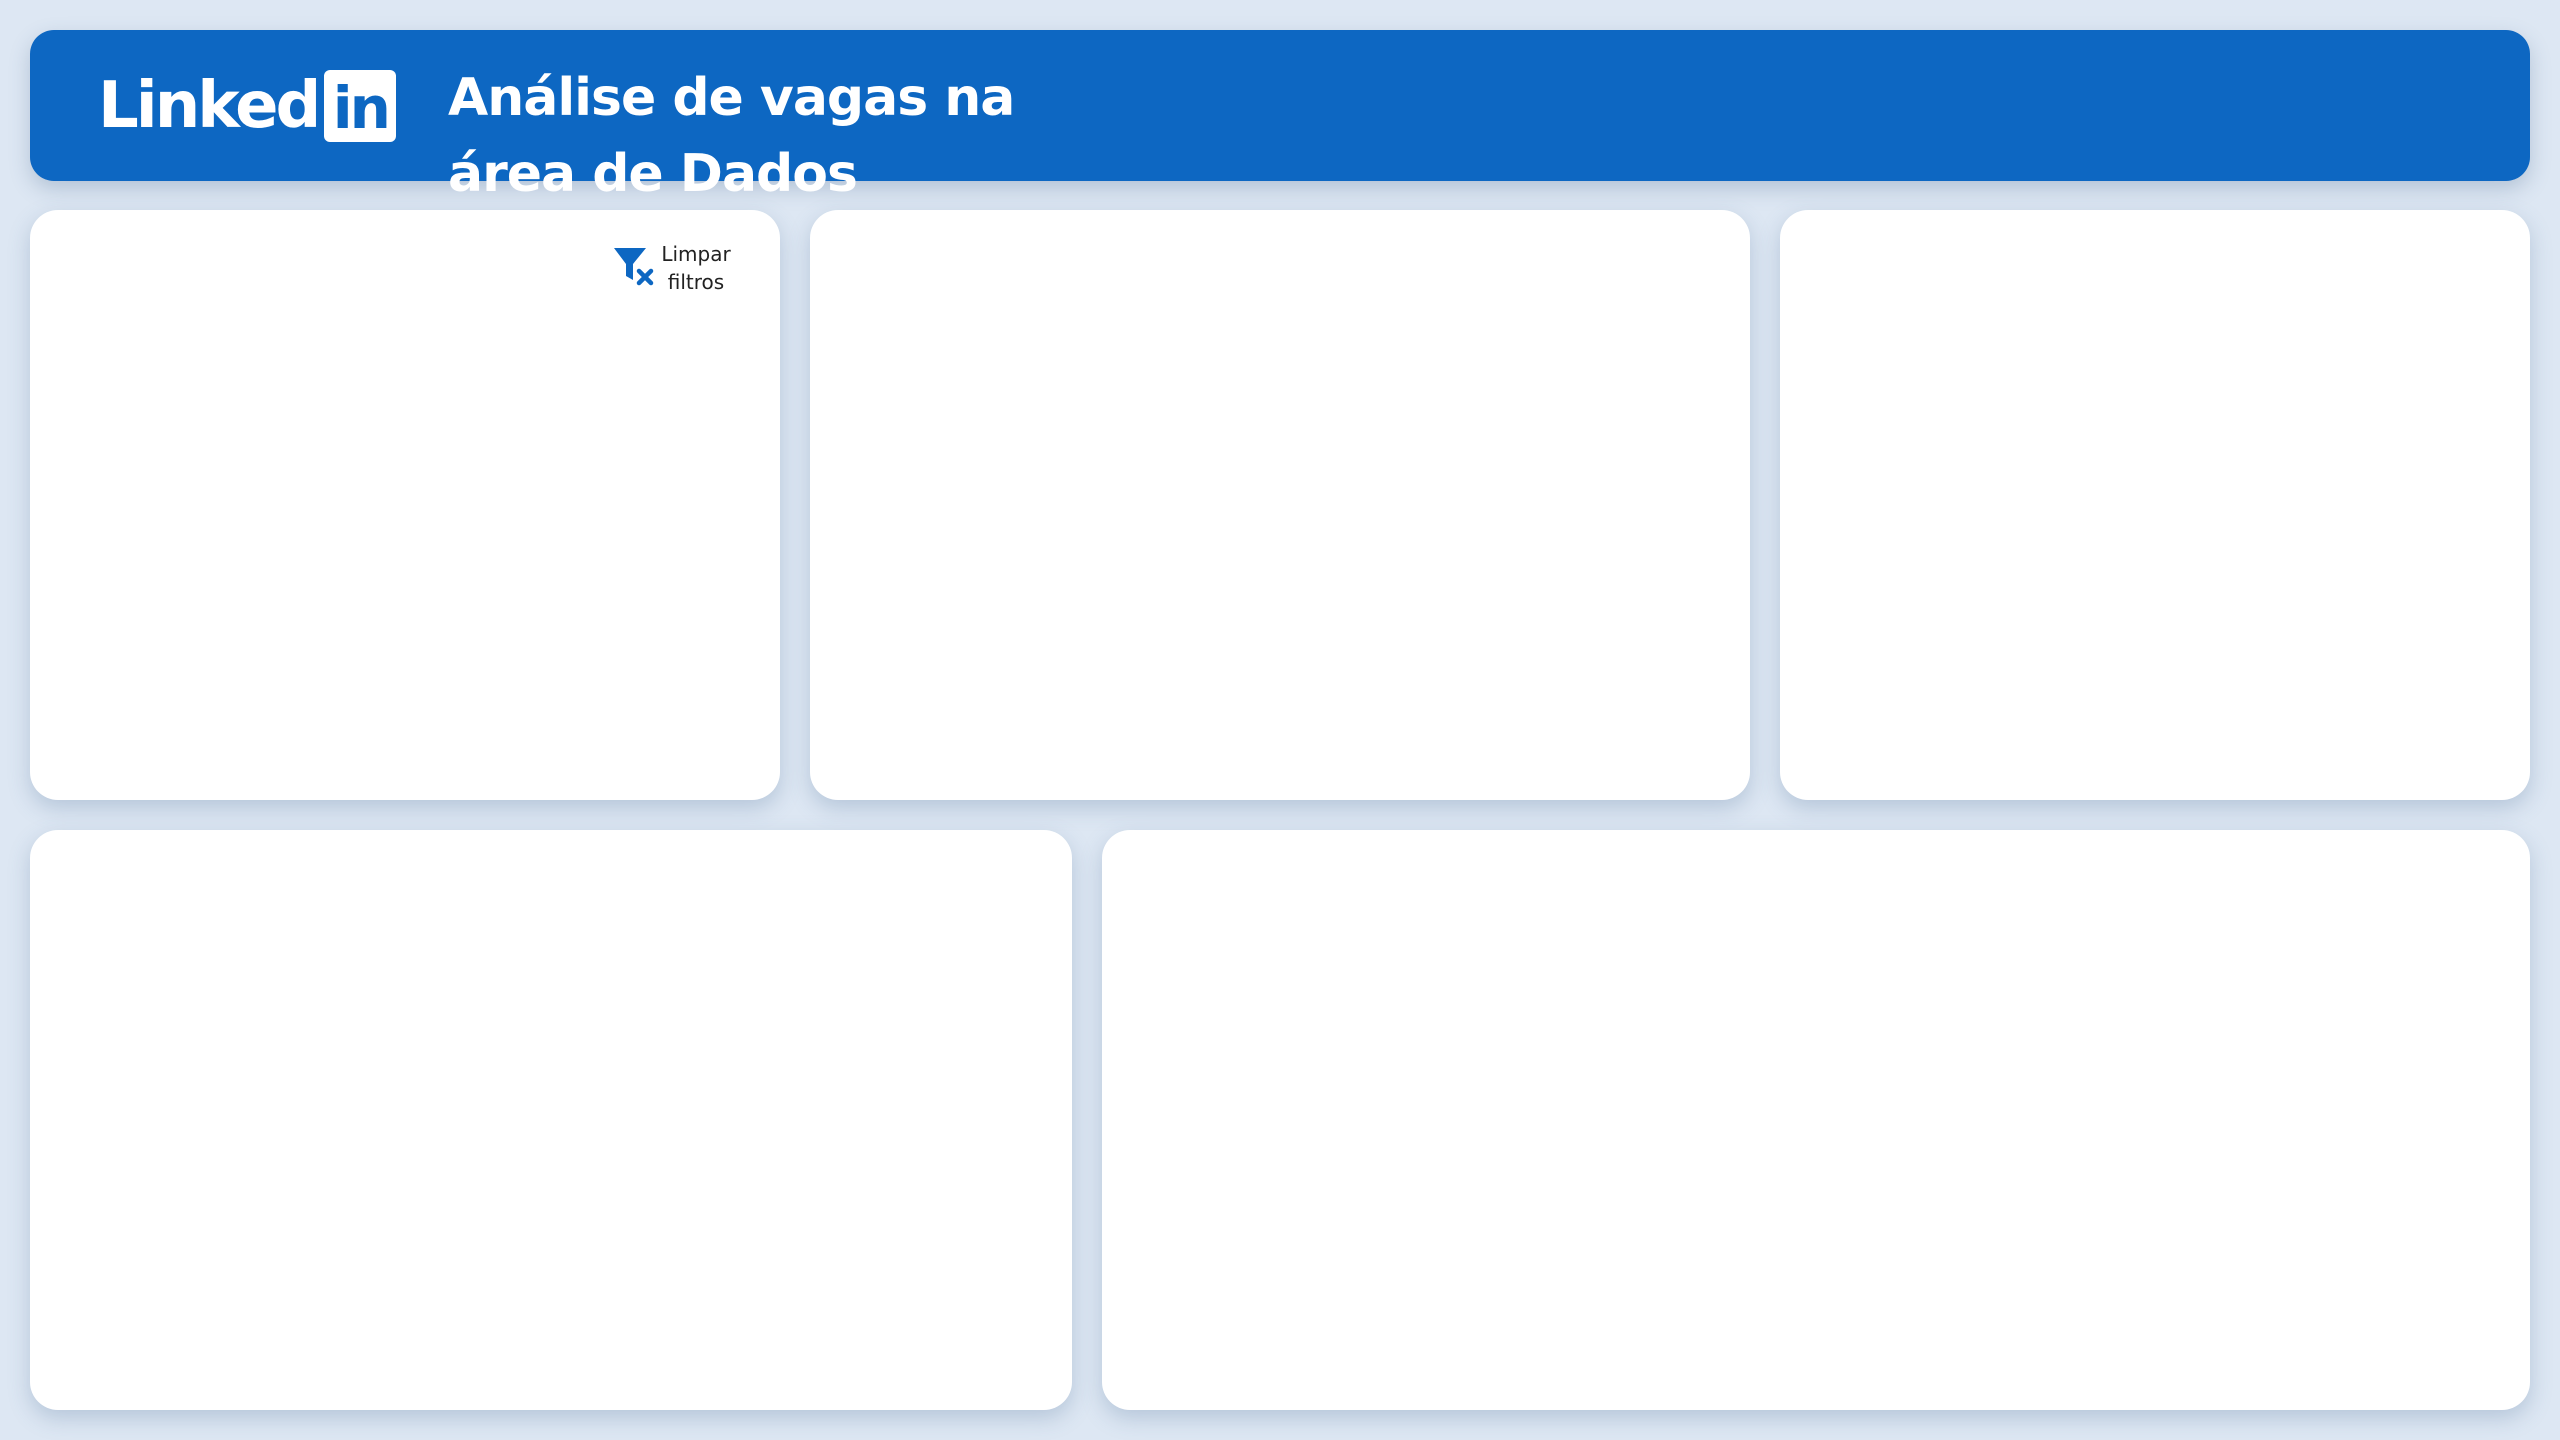  I want to click on page-title-line-1: Análise de vagas na, so click(731, 98).